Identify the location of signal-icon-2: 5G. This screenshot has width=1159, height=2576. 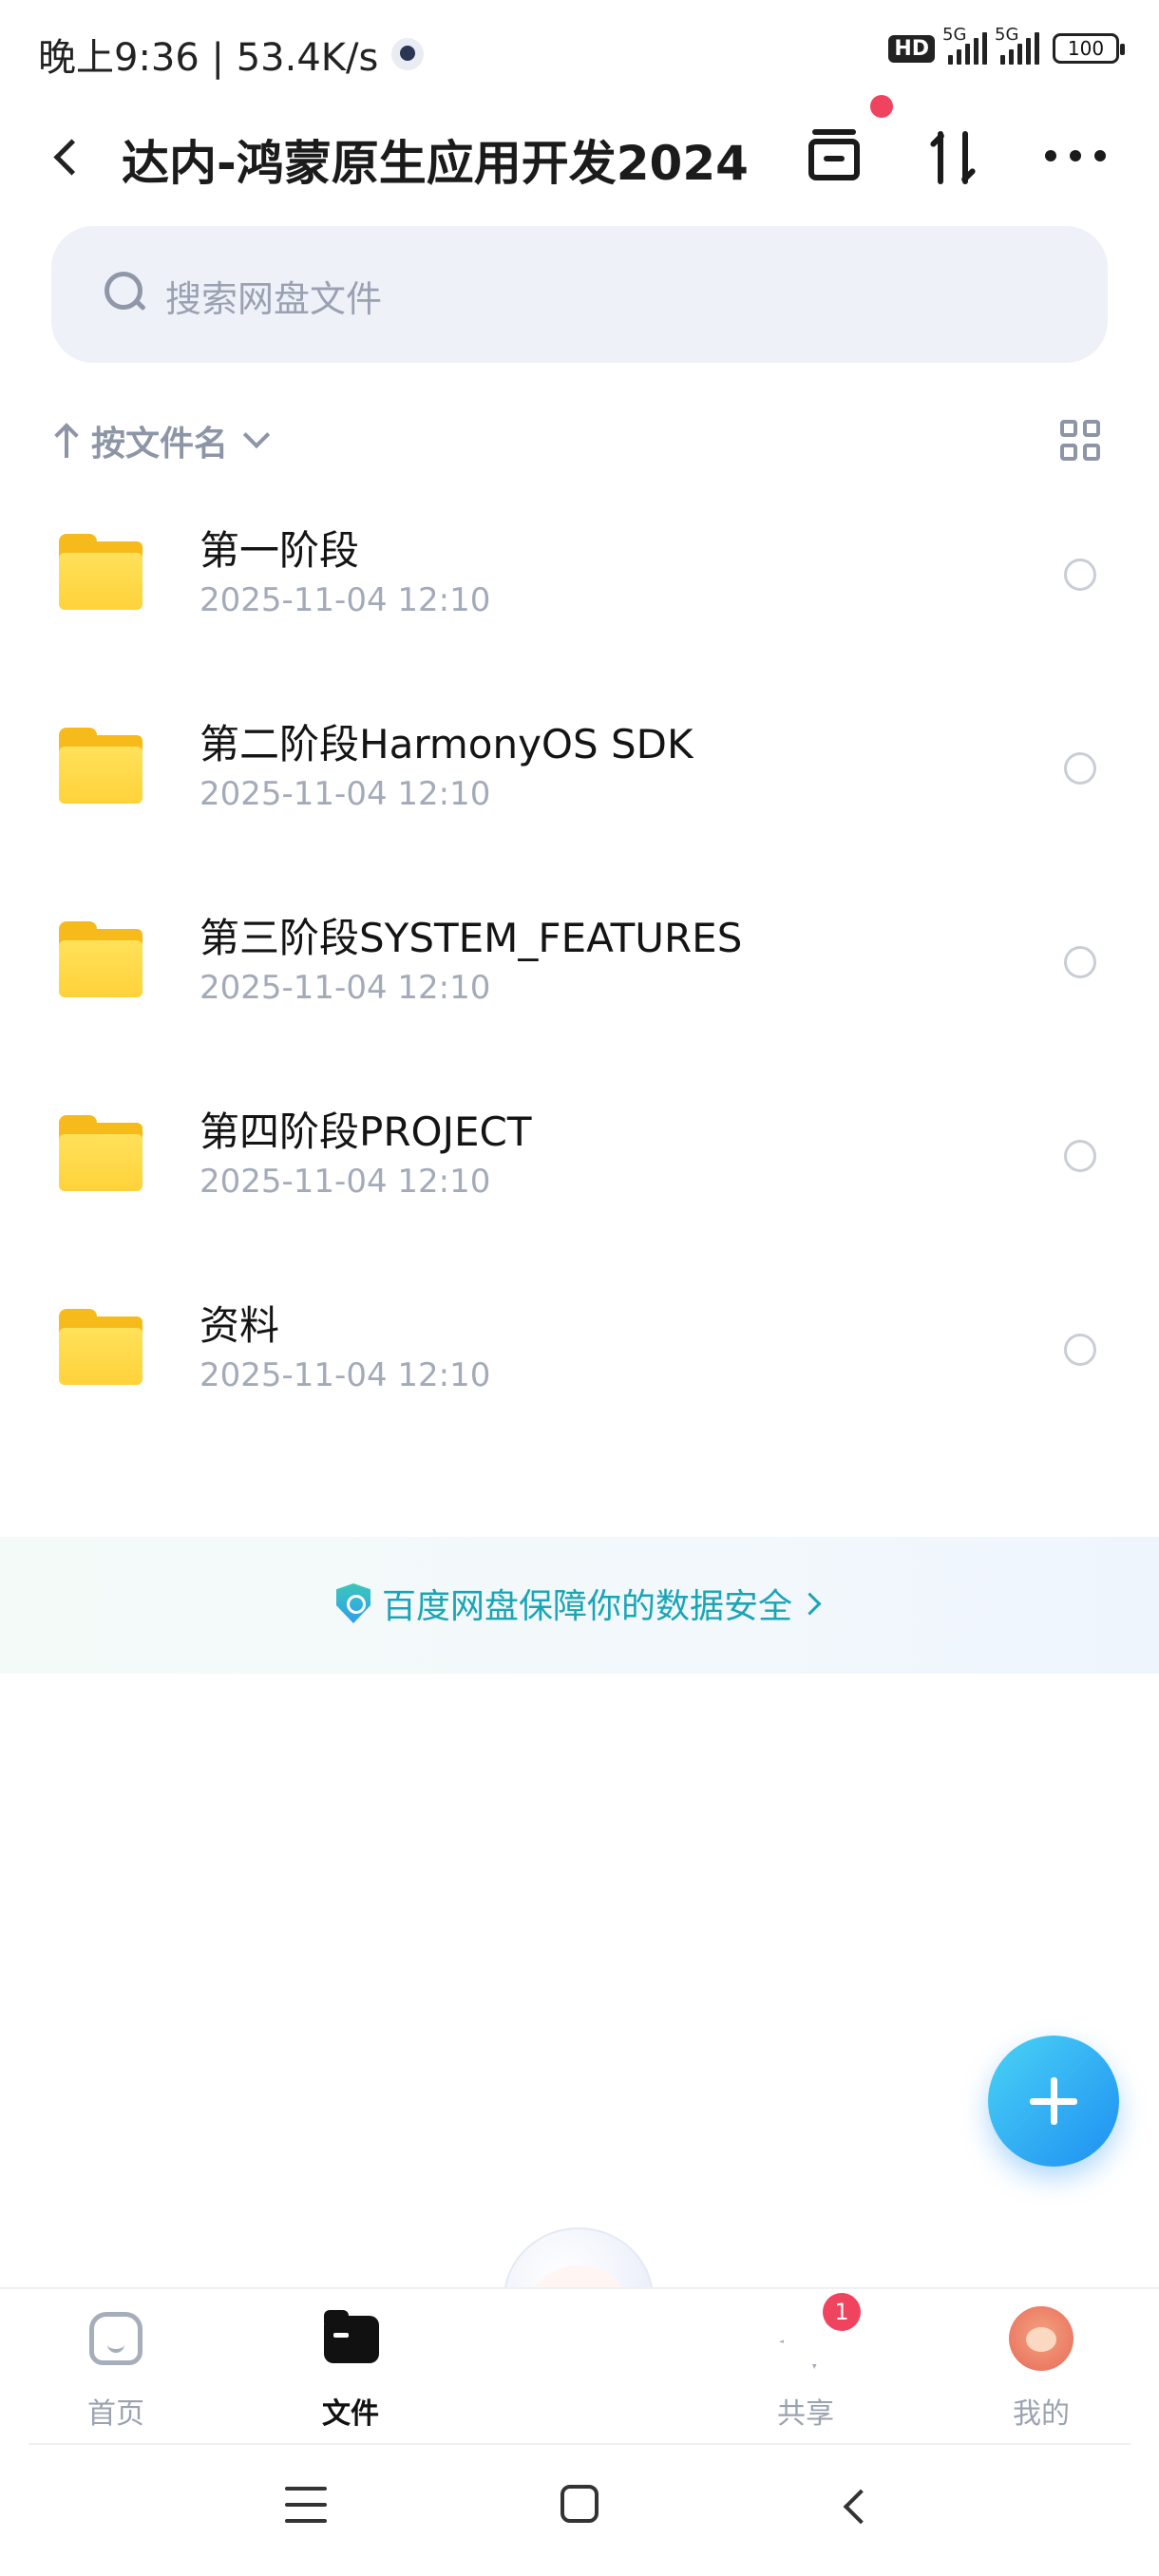
(1017, 45).